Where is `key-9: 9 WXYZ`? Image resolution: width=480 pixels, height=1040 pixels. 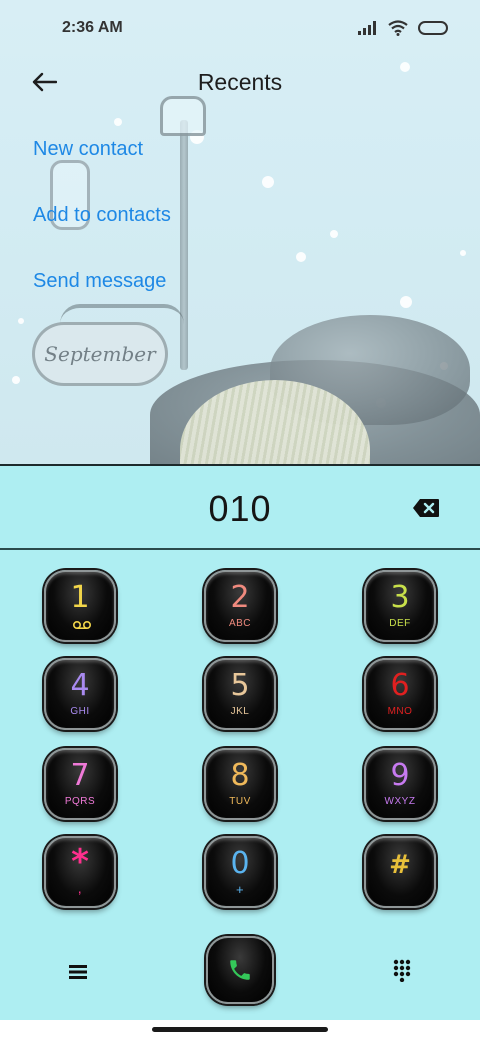 key-9: 9 WXYZ is located at coordinates (400, 784).